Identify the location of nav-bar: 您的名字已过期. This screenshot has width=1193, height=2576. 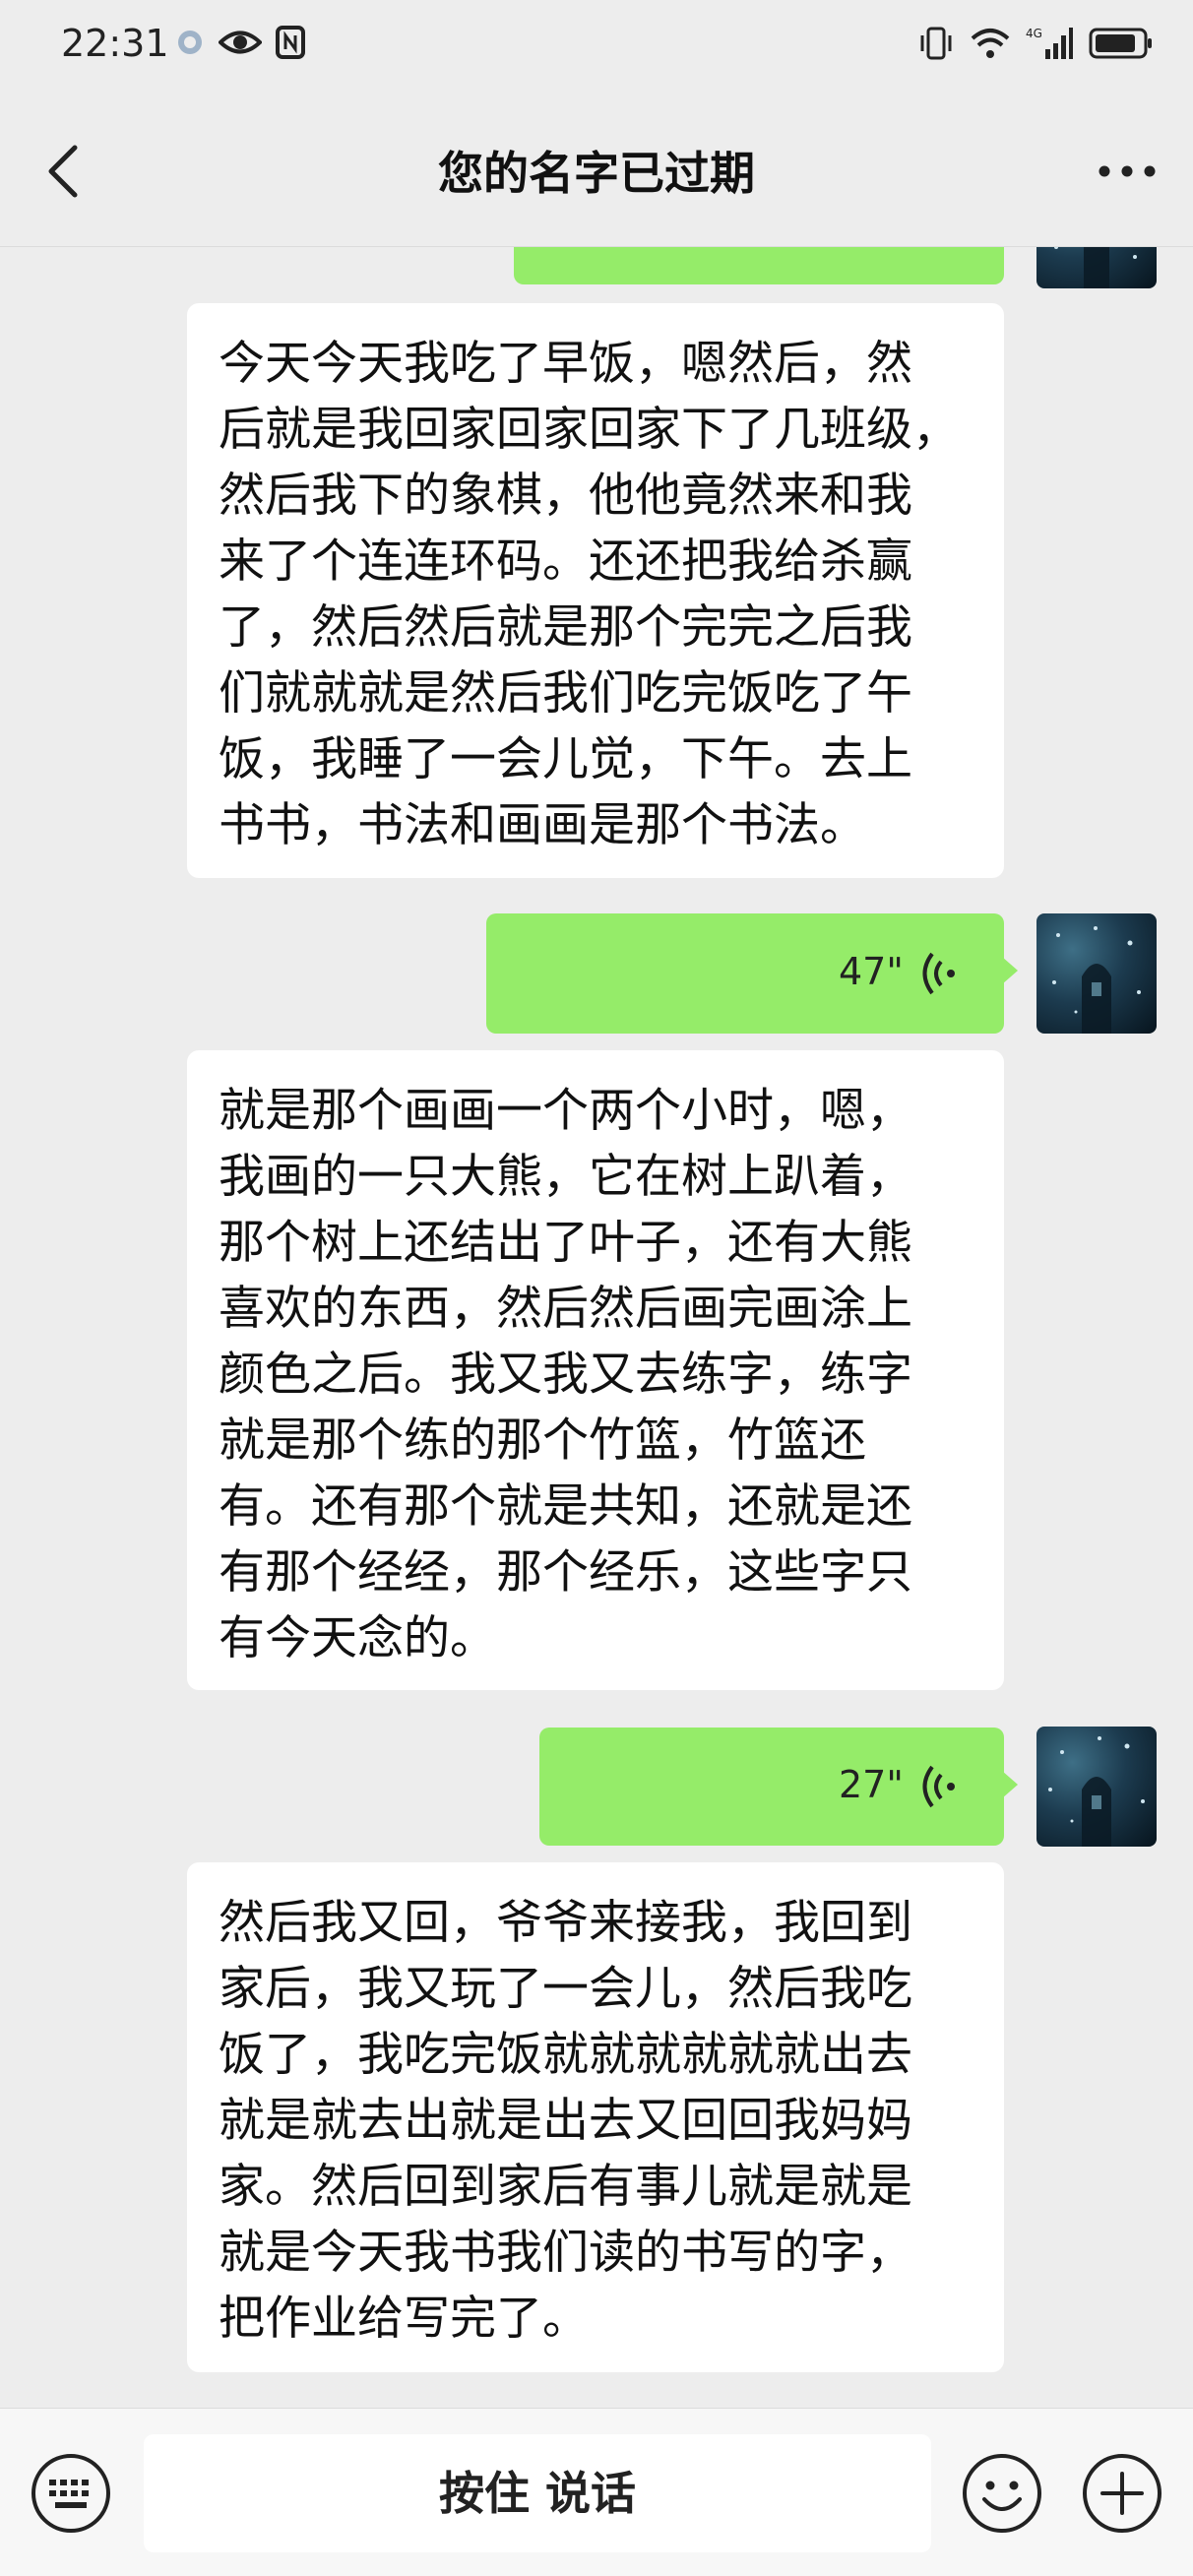
(596, 172).